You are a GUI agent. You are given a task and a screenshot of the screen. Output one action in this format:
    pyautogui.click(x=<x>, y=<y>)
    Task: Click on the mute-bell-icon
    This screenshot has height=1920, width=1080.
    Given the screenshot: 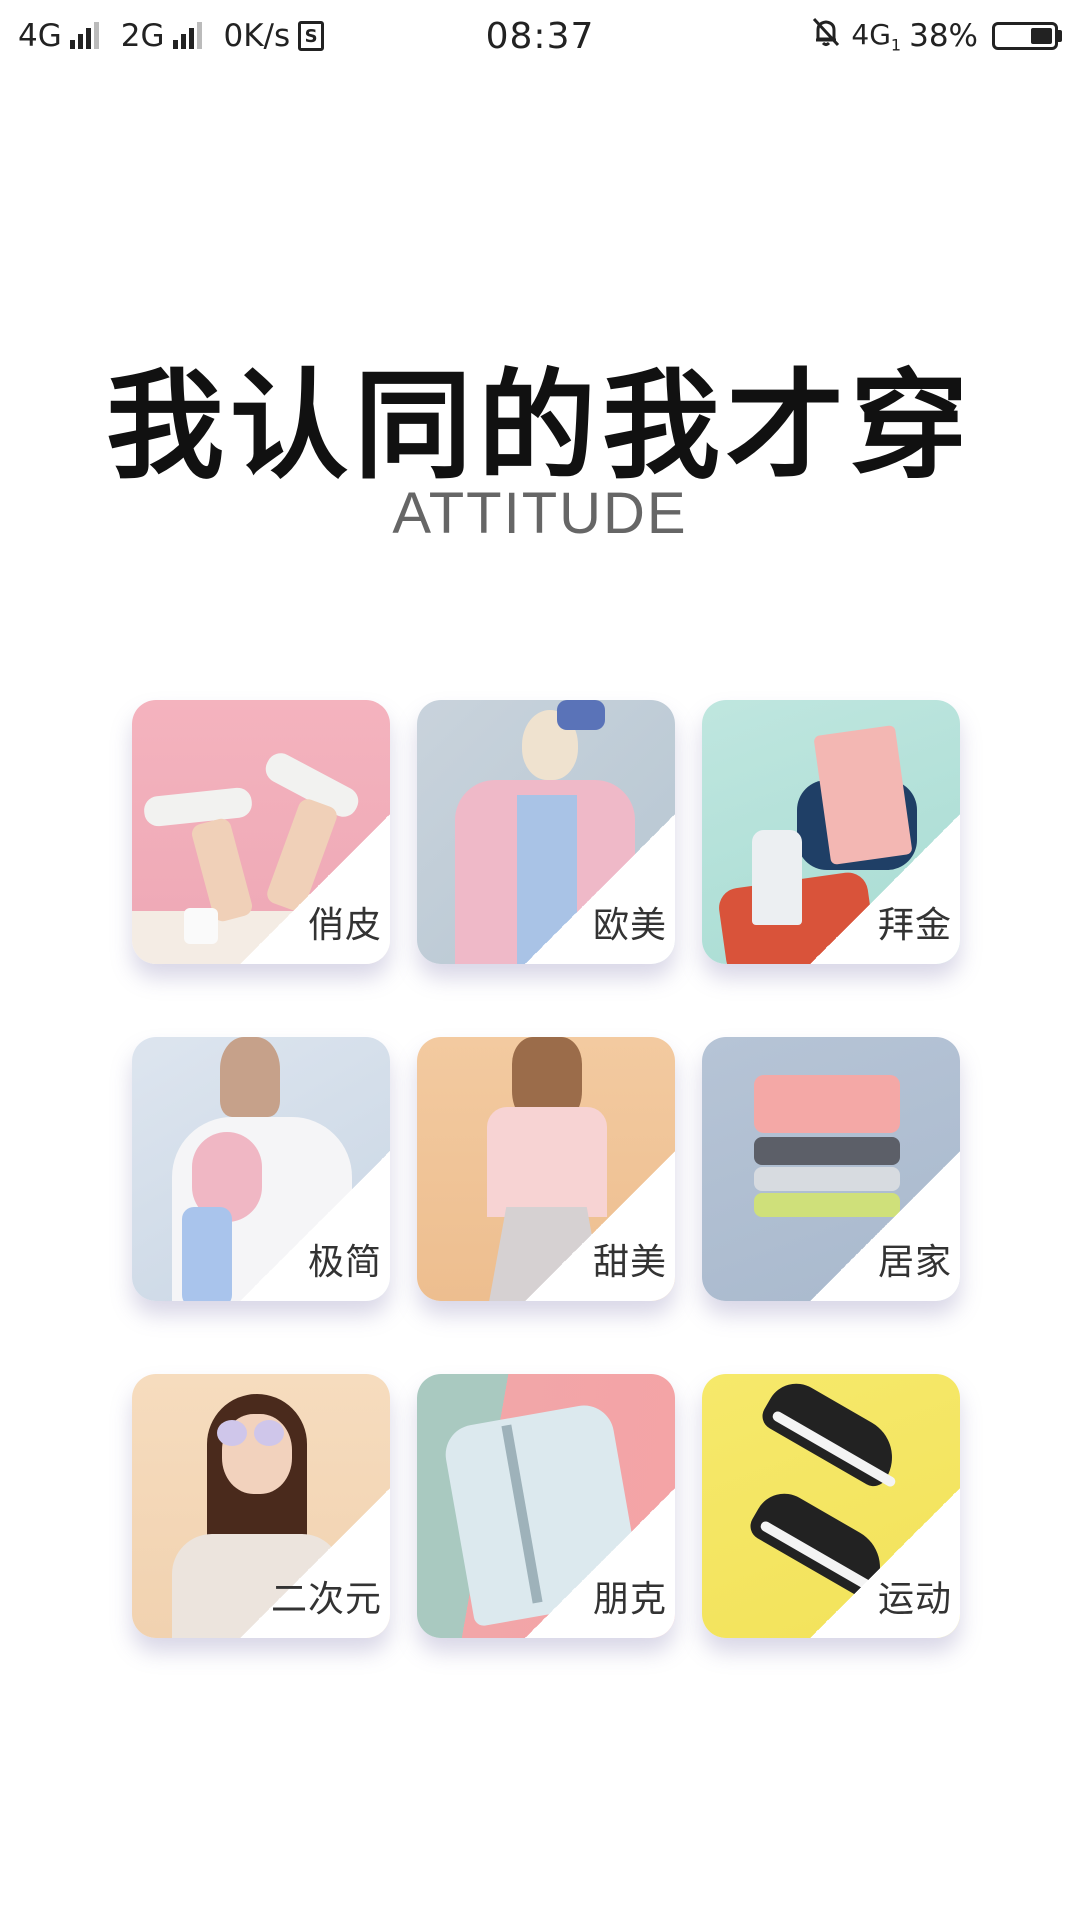 What is the action you would take?
    pyautogui.click(x=826, y=36)
    